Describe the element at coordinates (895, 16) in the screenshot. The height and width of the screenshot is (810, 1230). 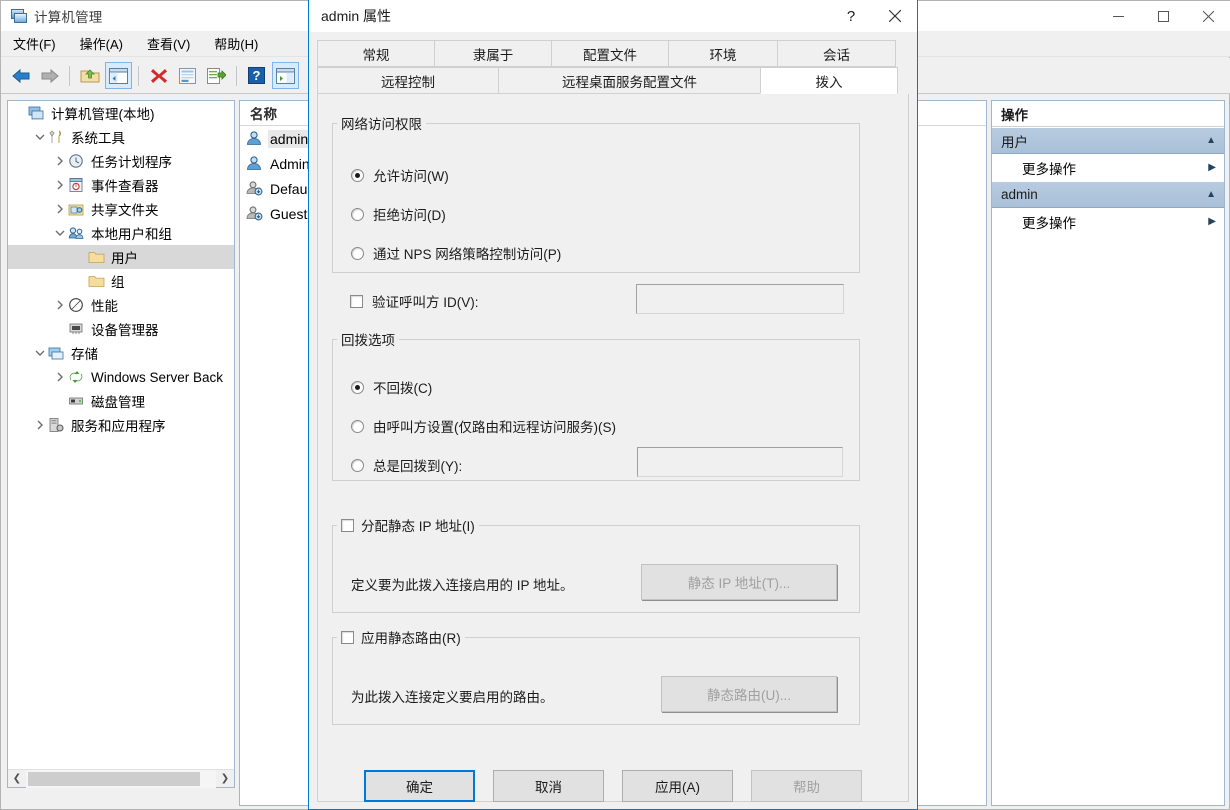
I see `dialog-close-button` at that location.